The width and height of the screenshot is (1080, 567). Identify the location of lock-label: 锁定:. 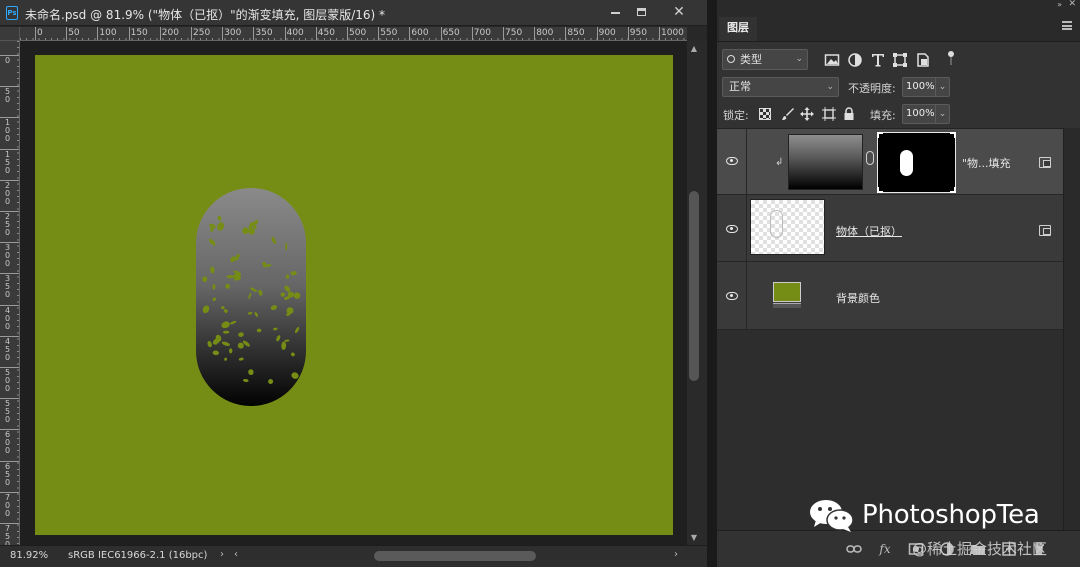
(736, 115).